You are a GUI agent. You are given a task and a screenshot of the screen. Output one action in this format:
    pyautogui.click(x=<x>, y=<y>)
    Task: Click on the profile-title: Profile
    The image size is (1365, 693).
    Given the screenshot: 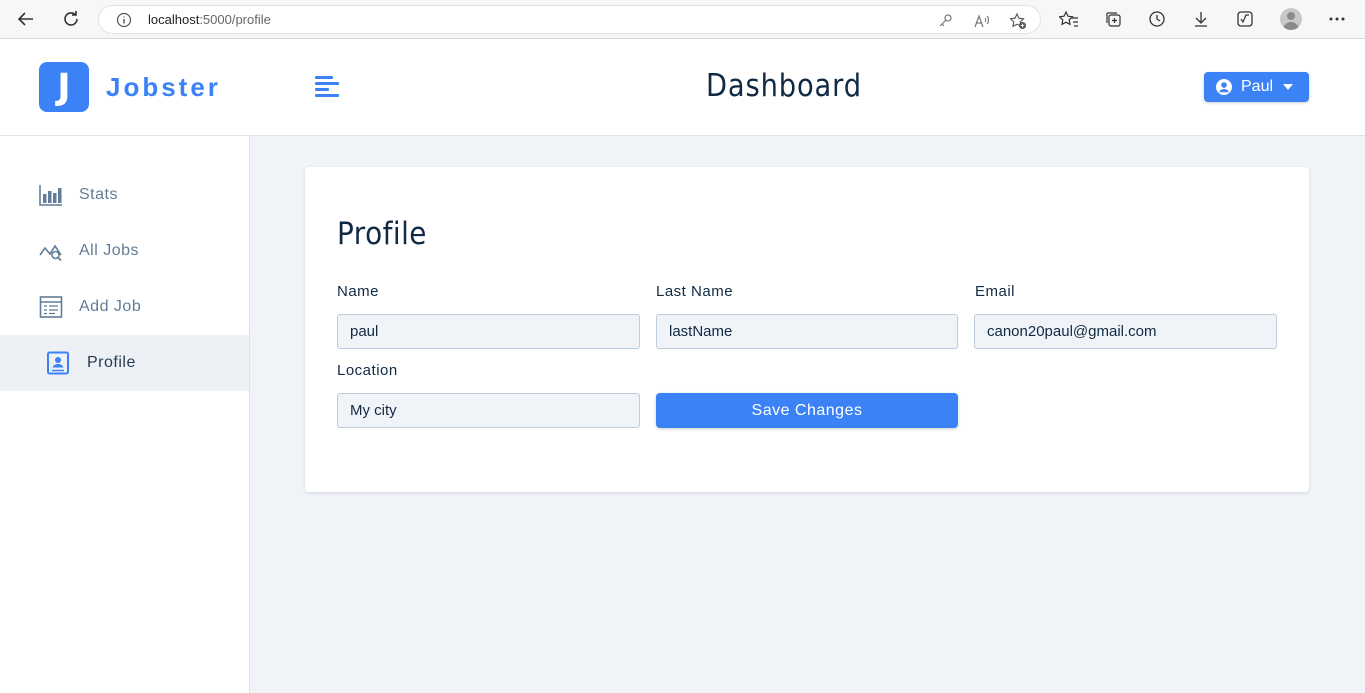 What is the action you would take?
    pyautogui.click(x=382, y=234)
    